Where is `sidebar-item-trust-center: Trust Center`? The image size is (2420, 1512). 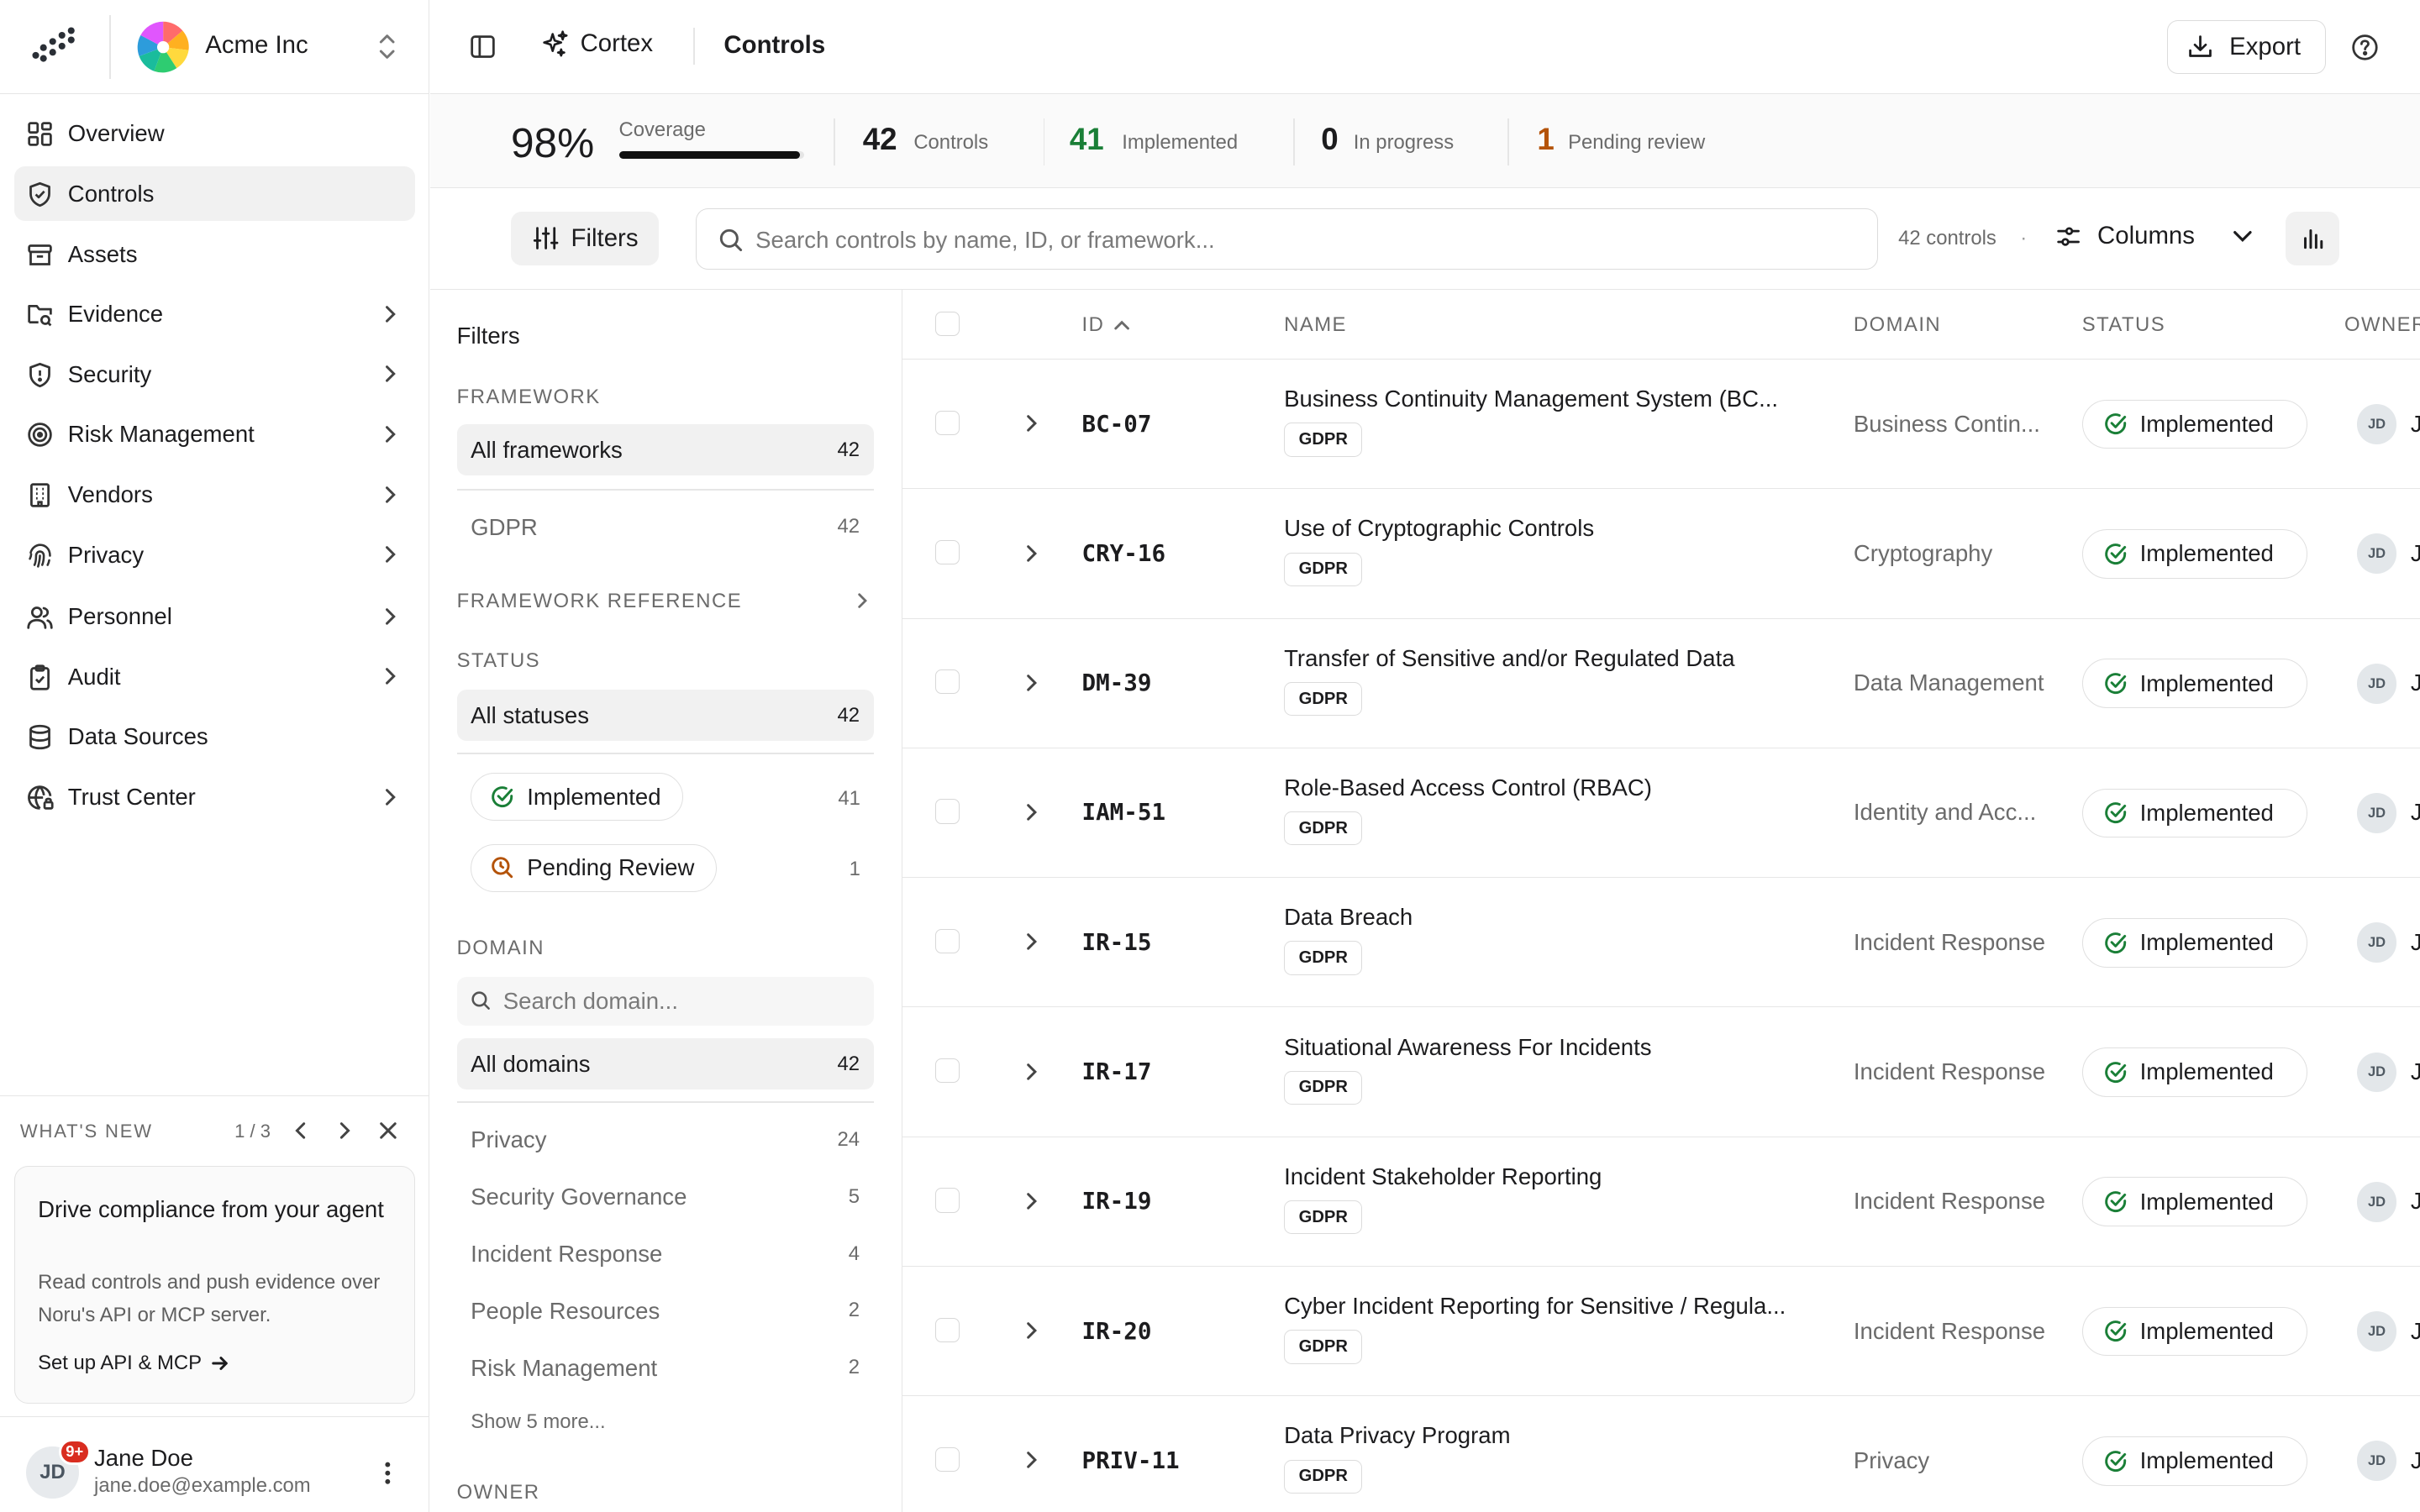 sidebar-item-trust-center: Trust Center is located at coordinates (215, 797).